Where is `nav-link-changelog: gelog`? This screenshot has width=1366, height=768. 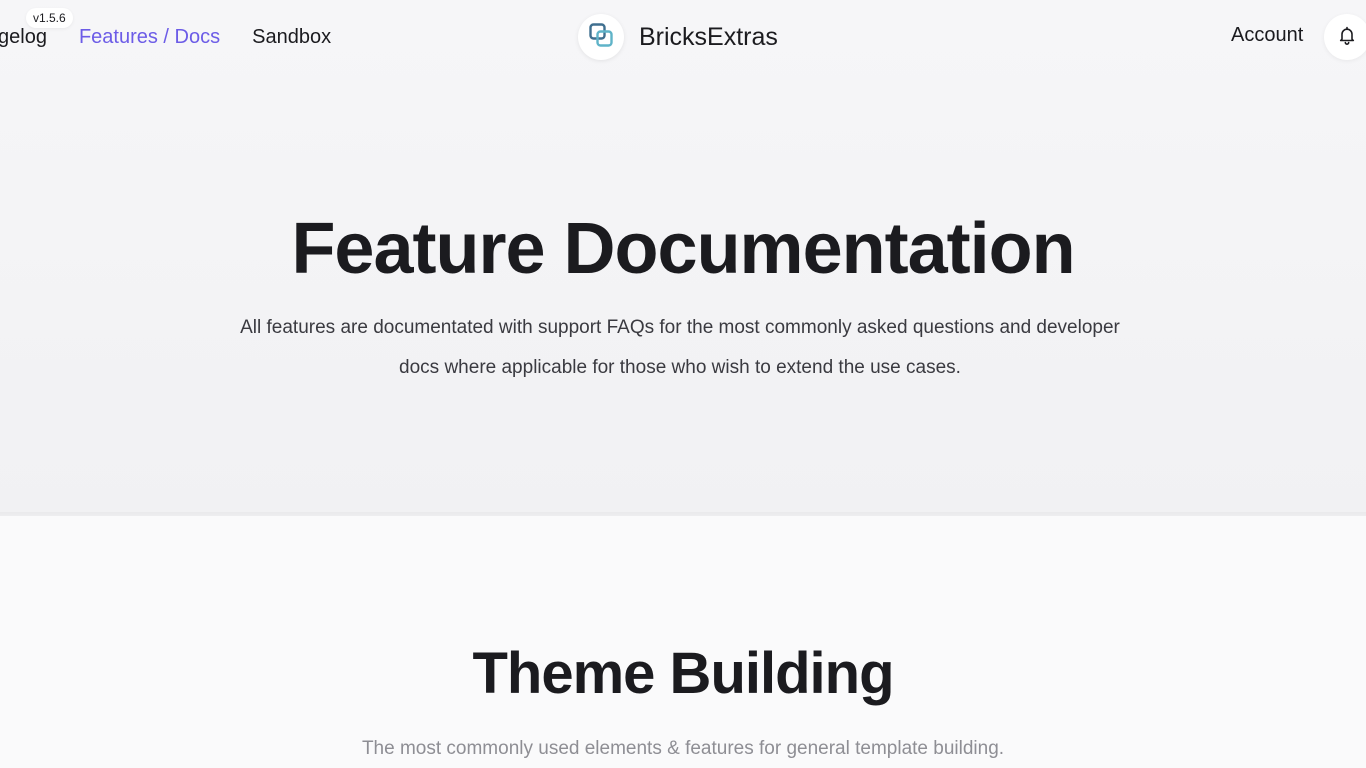 nav-link-changelog: gelog is located at coordinates (23, 37).